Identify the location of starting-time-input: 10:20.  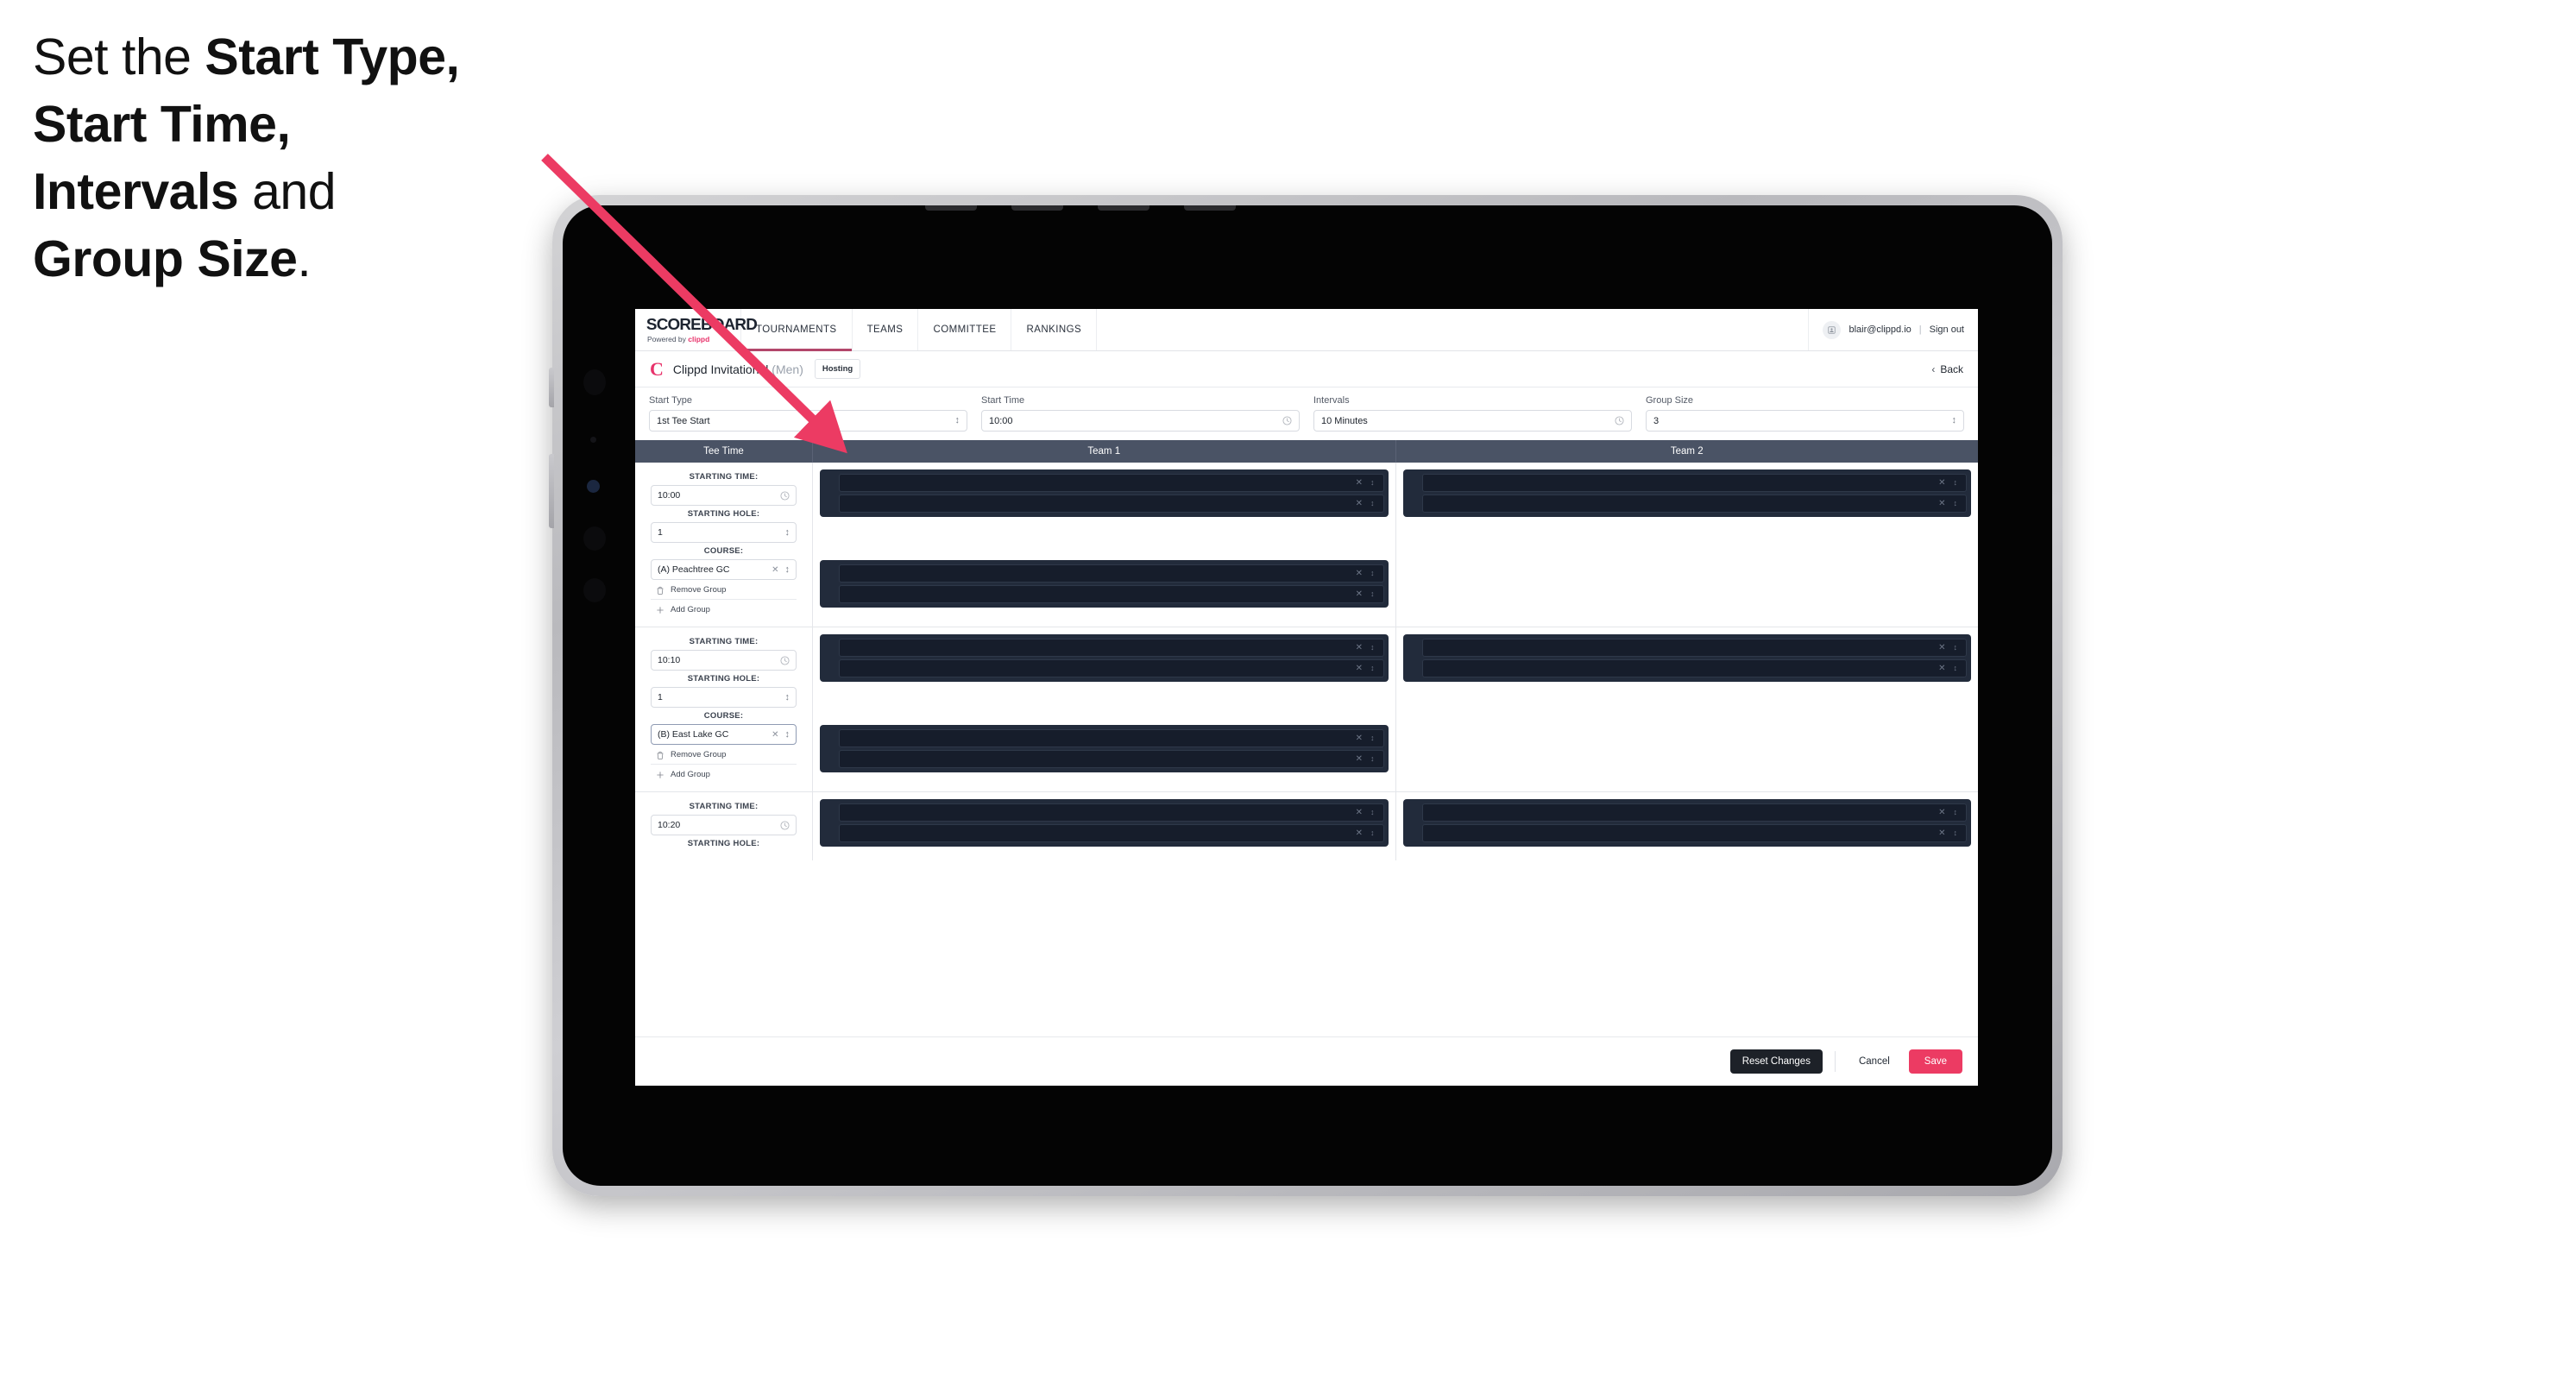
(724, 825).